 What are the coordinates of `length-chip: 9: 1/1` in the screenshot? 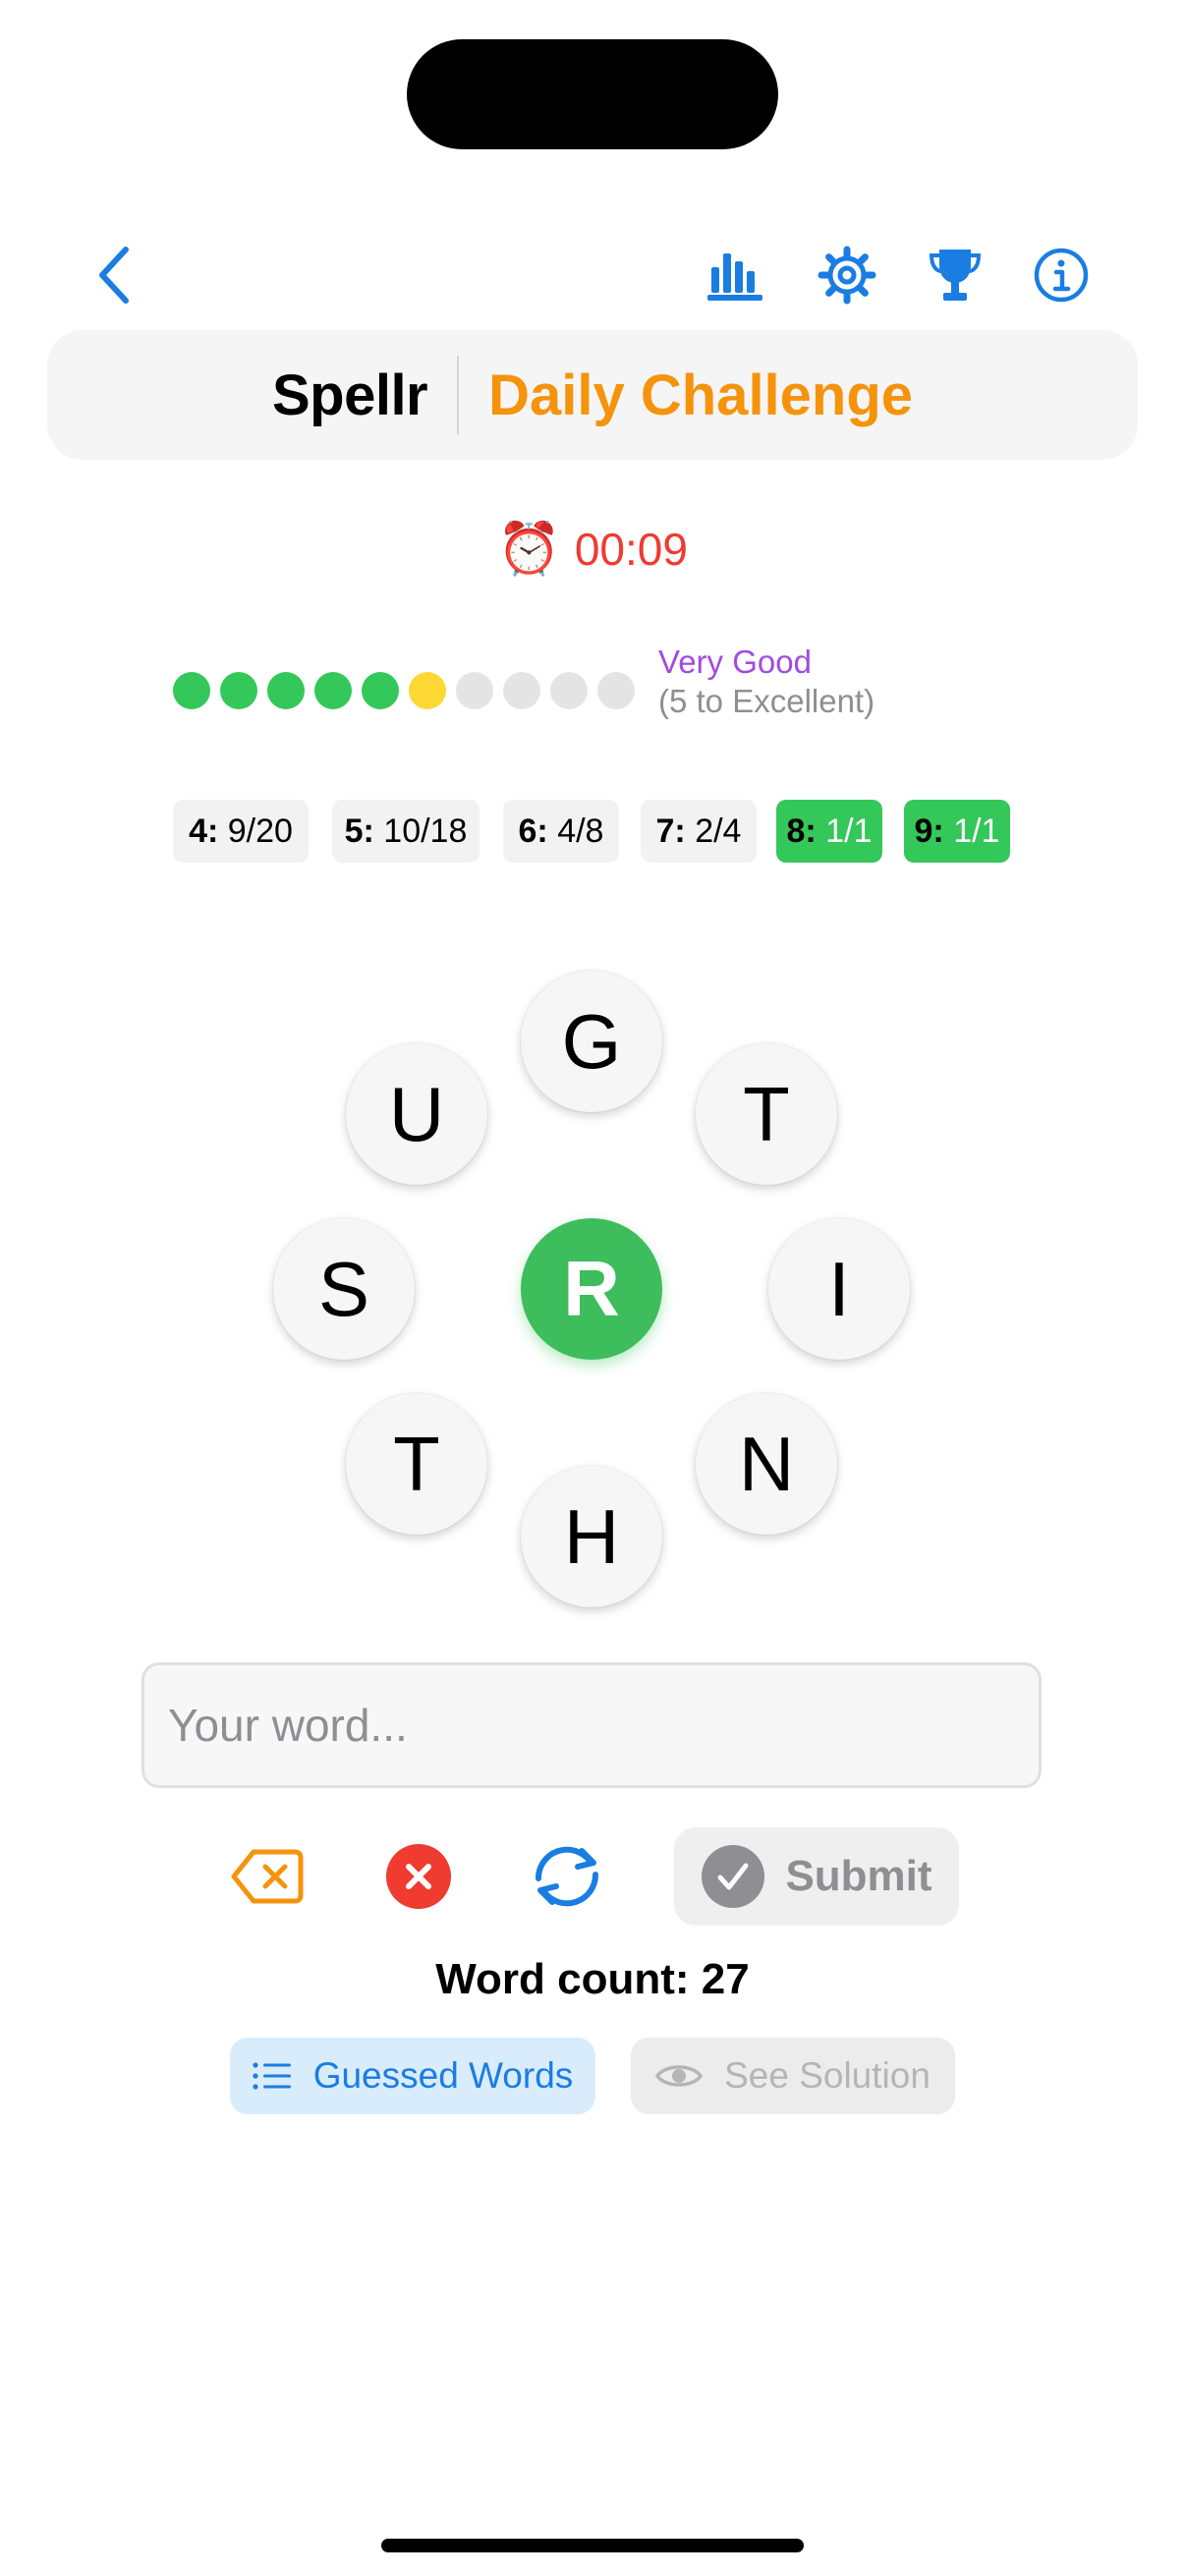 It's located at (957, 831).